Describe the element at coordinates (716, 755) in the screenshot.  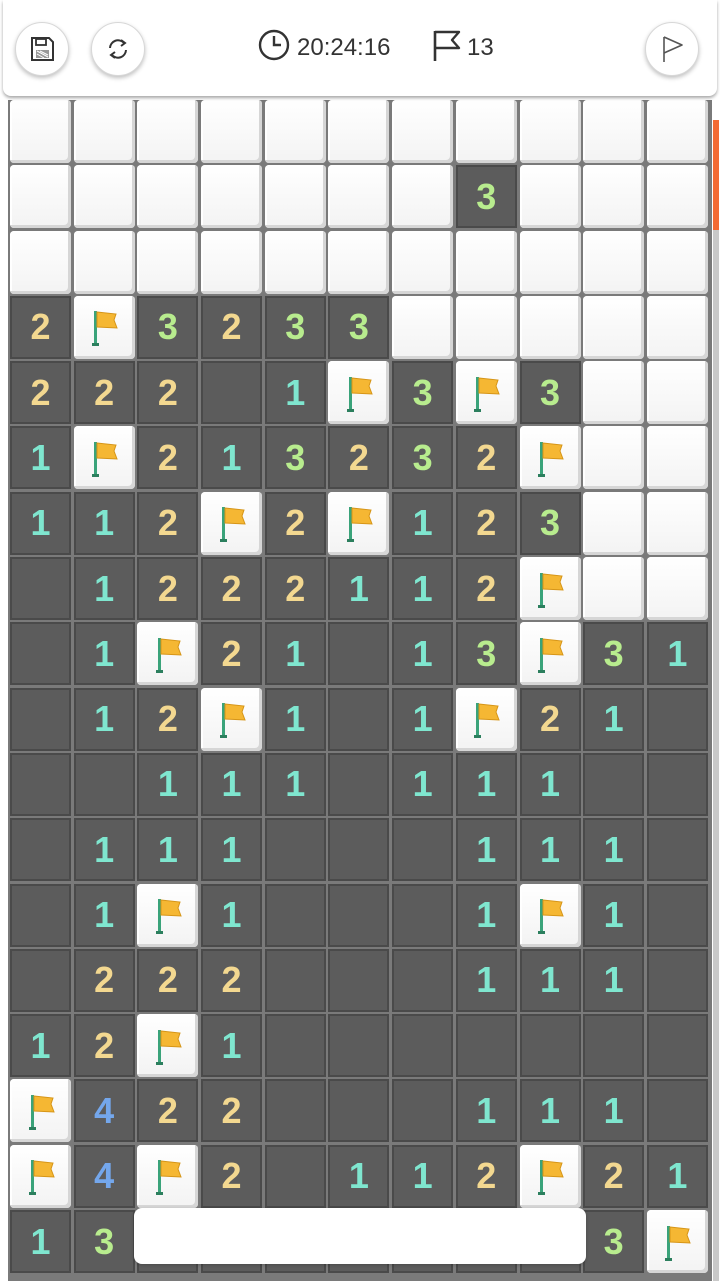
I see `scrollbar-track` at that location.